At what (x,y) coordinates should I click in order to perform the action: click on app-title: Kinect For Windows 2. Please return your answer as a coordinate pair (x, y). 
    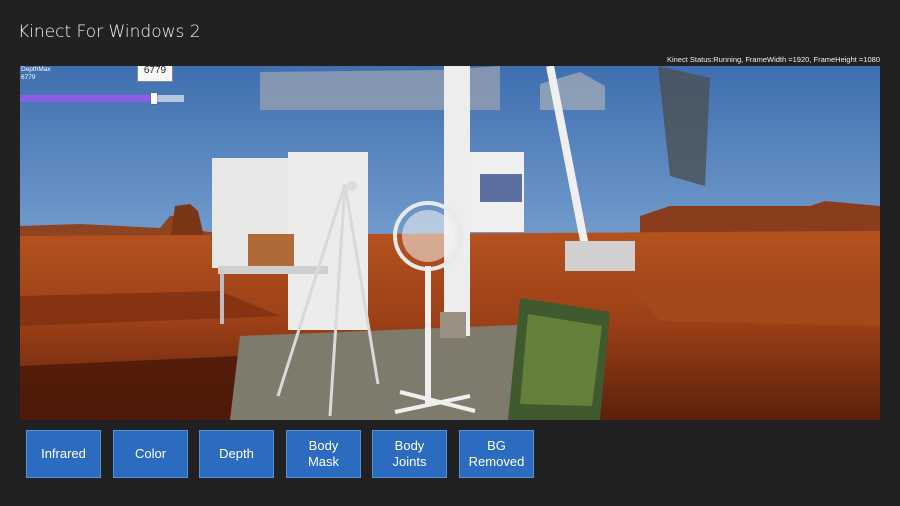
    Looking at the image, I should click on (109, 32).